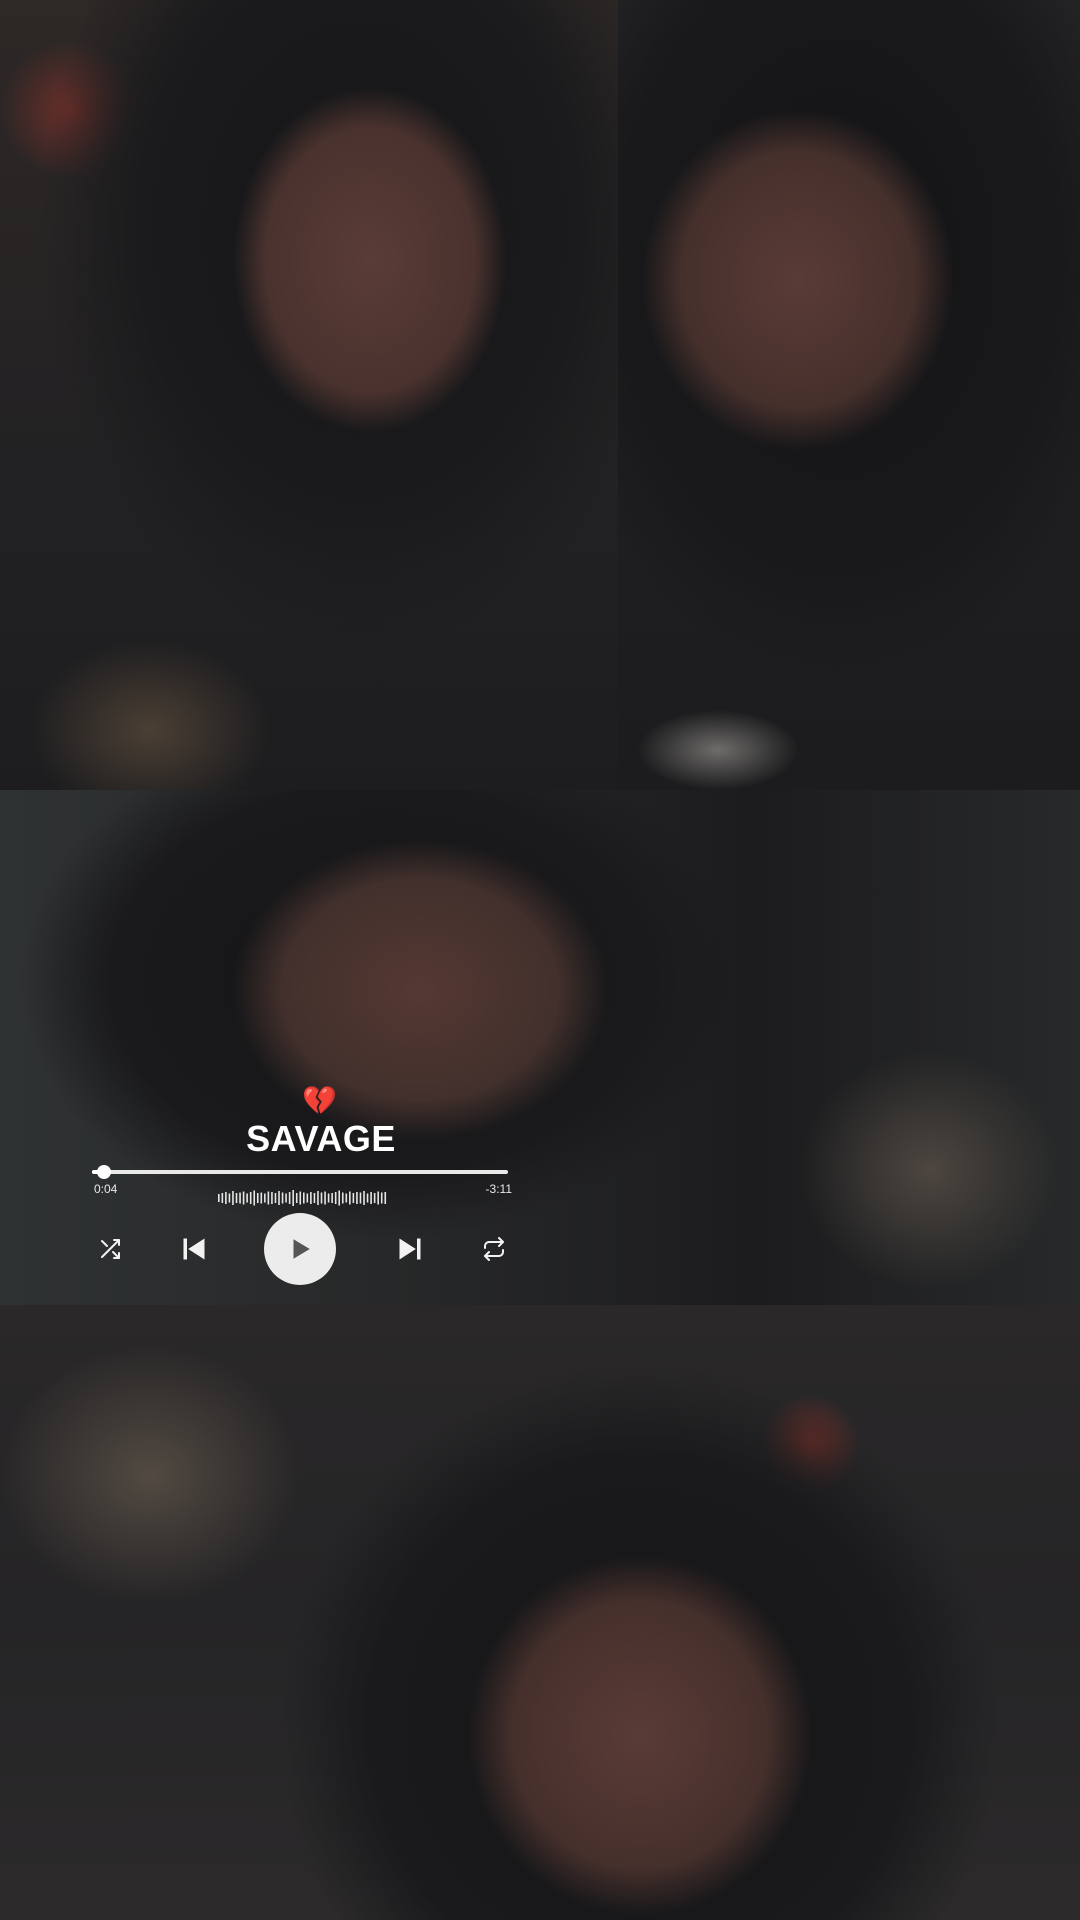 The width and height of the screenshot is (1080, 1920). I want to click on time-remaining: -3:11, so click(498, 1189).